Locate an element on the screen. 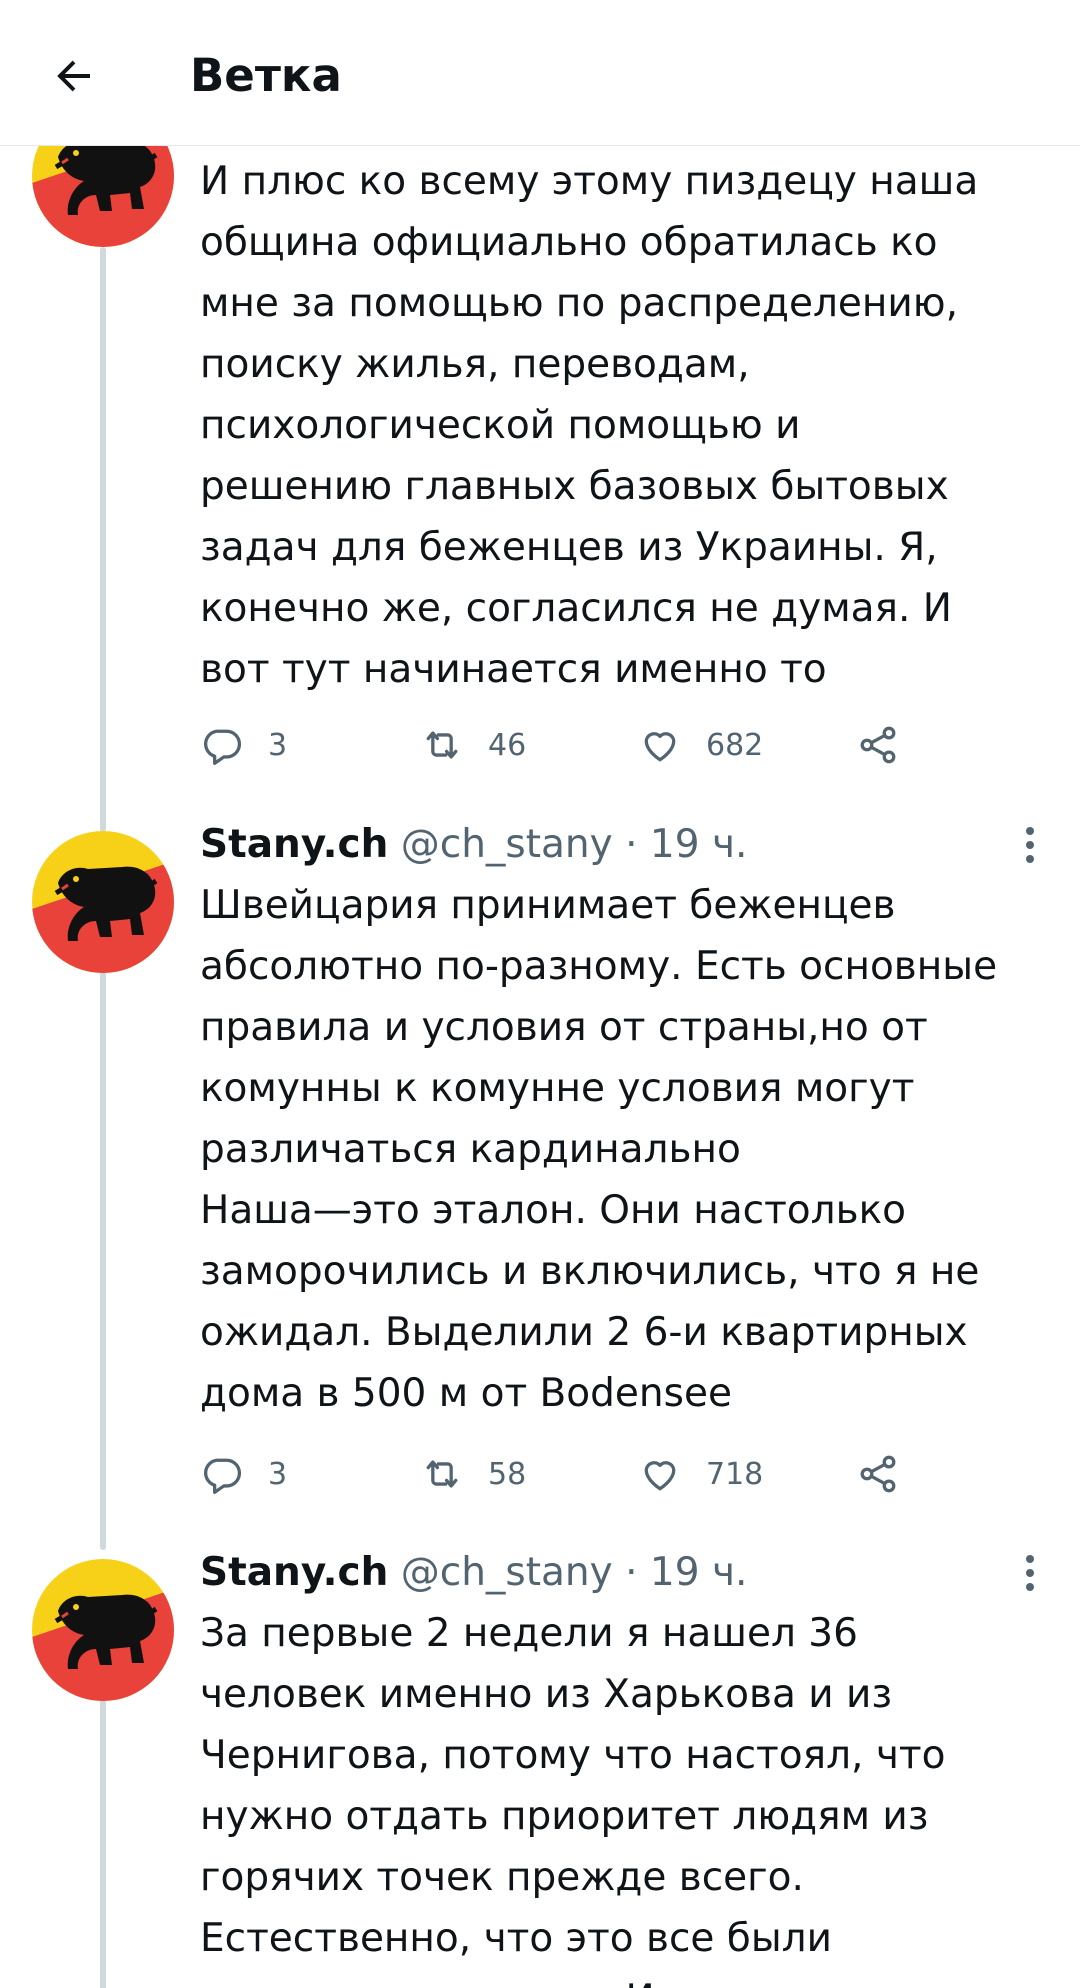  tweet-text-line: женщины с детьми. И. is located at coordinates (630, 1978).